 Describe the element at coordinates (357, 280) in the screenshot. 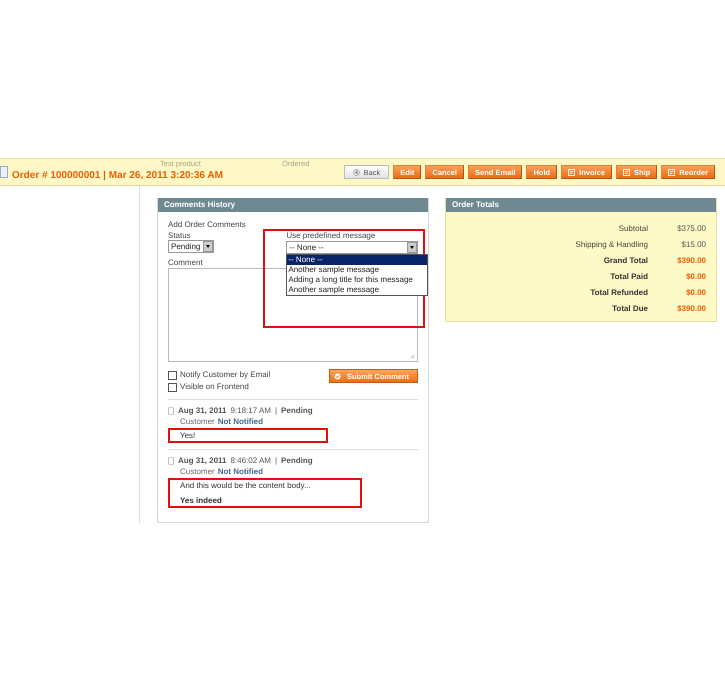

I see `dropdown-option: Adding a long title for this message` at that location.